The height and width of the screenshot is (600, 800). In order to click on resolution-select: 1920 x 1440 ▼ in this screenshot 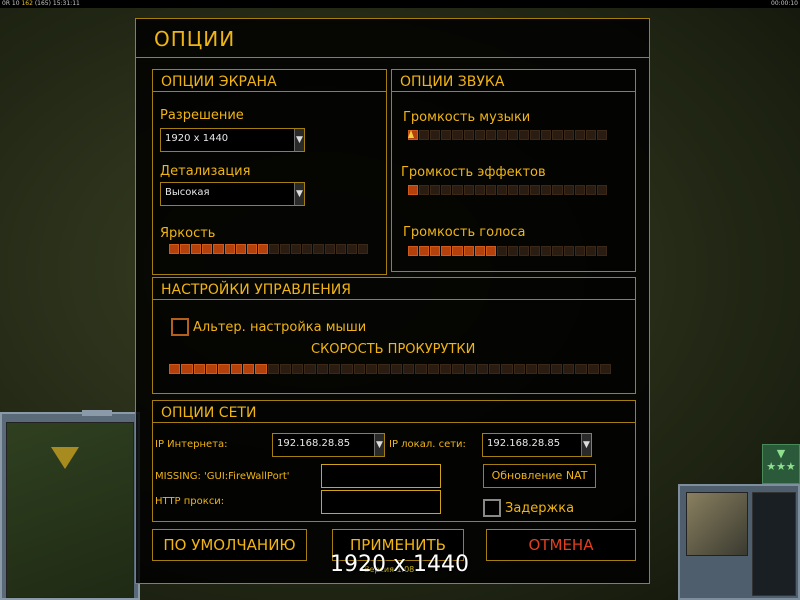, I will do `click(232, 140)`.